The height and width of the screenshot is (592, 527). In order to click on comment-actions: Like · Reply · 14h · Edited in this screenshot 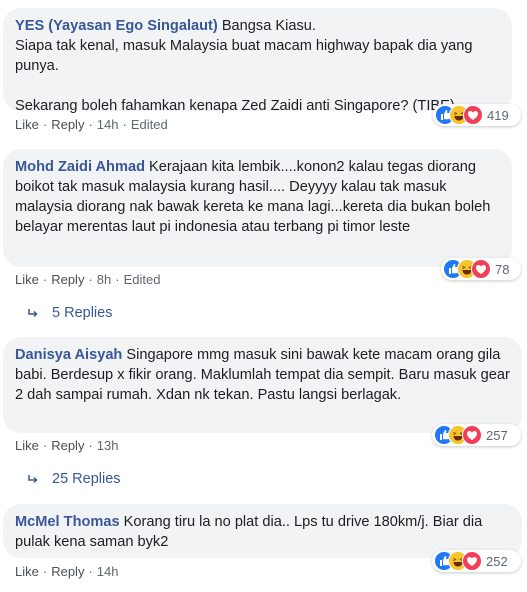, I will do `click(91, 124)`.